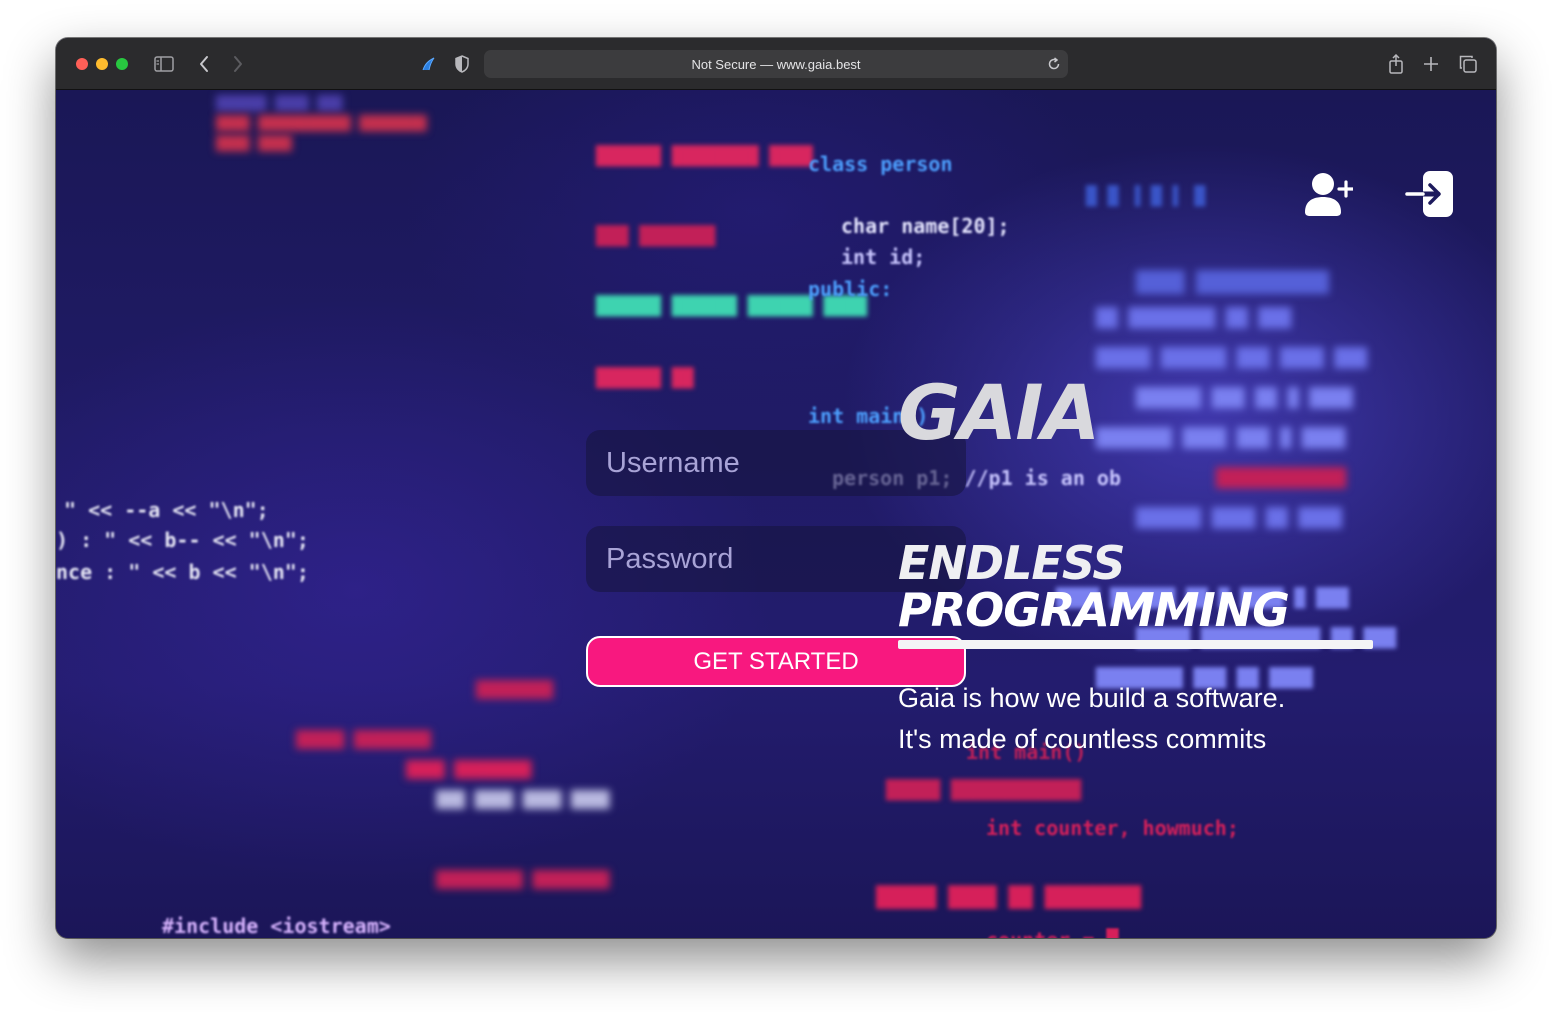  Describe the element at coordinates (164, 64) in the screenshot. I see `sidebar-toggle-icon` at that location.